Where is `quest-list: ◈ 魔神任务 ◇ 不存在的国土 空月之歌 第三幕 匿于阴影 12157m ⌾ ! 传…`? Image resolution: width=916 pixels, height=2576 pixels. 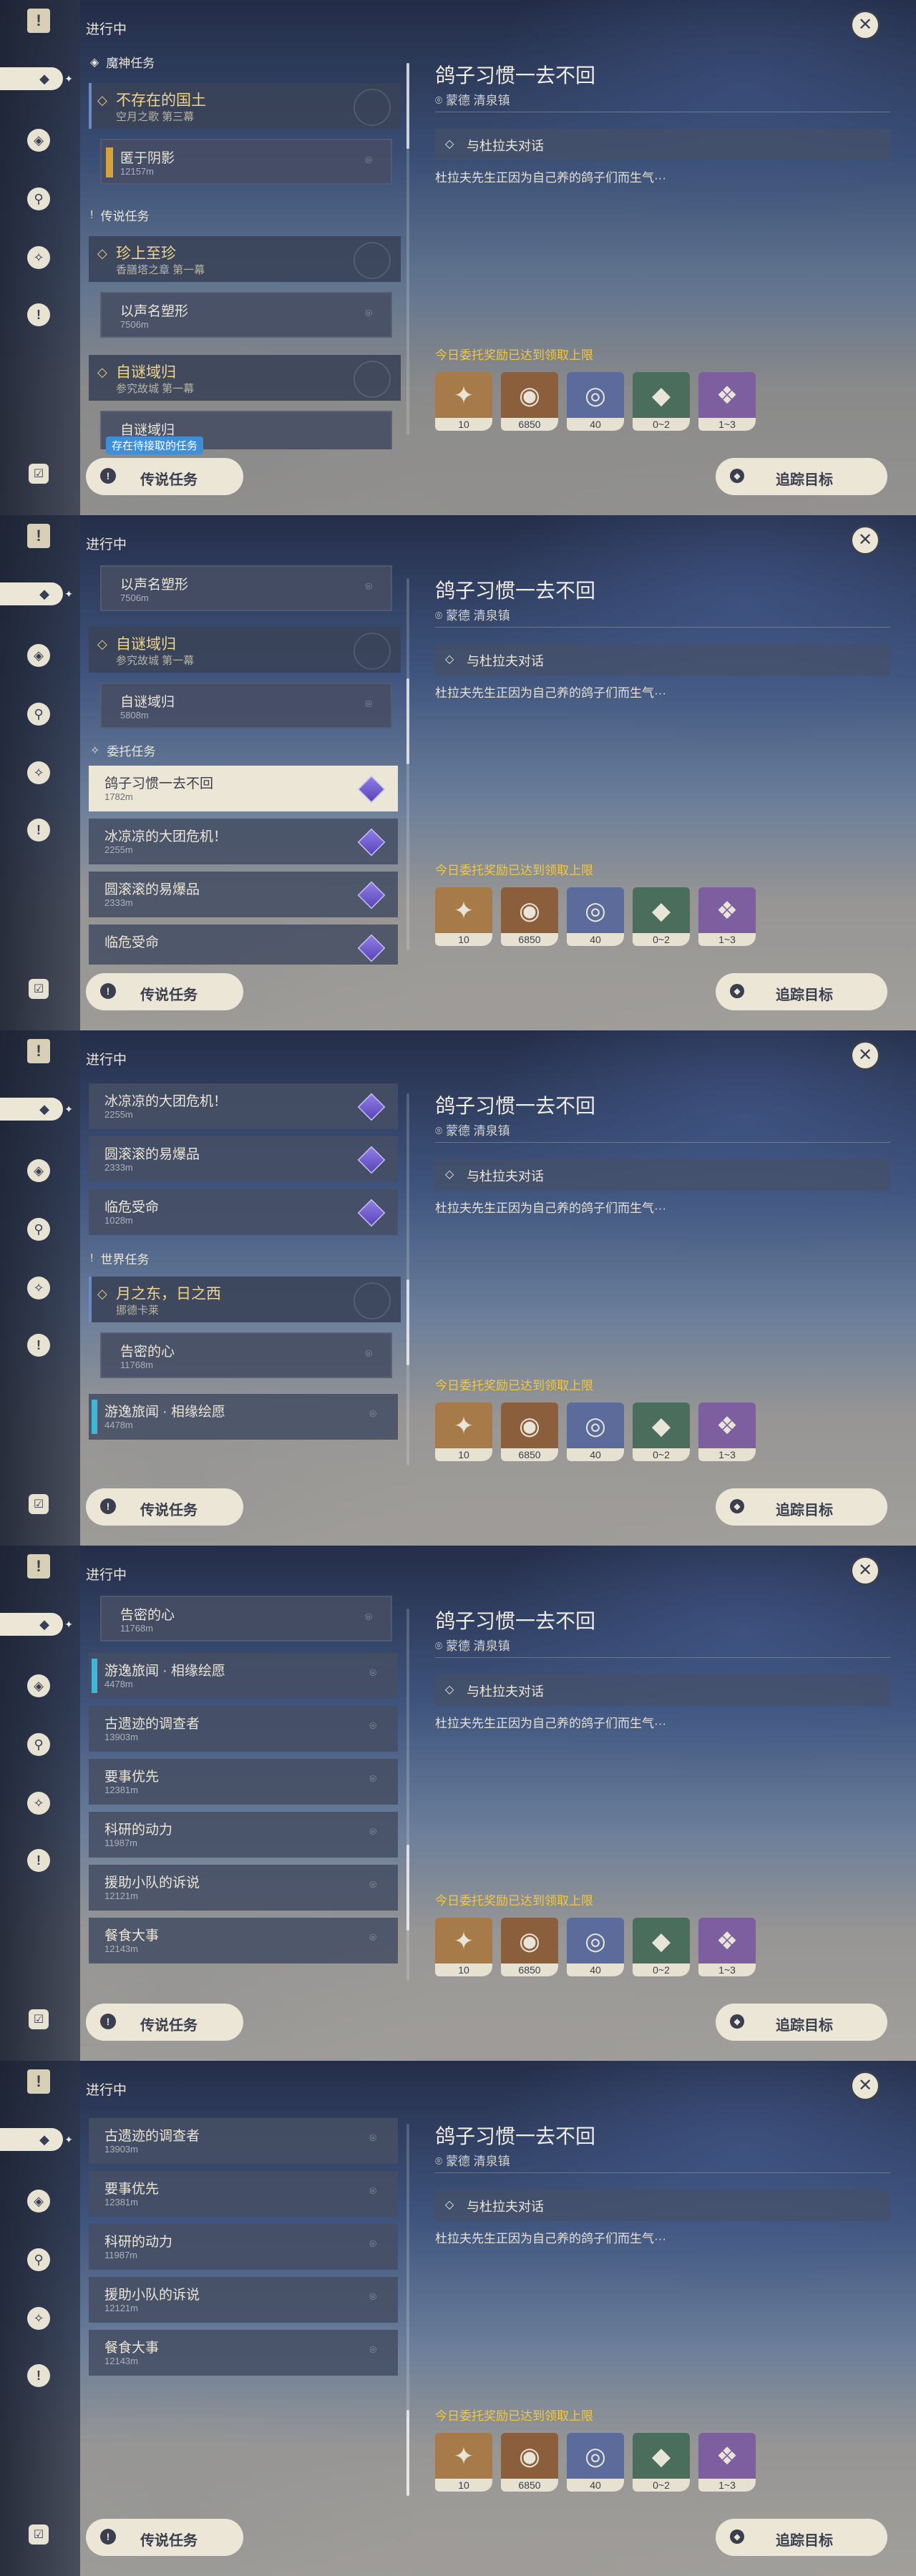
quest-list: ◈ 魔神任务 ◇ 不存在的国土 空月之歌 第三幕 匿于阴影 12157m ⌾ ! 传… is located at coordinates (243, 246).